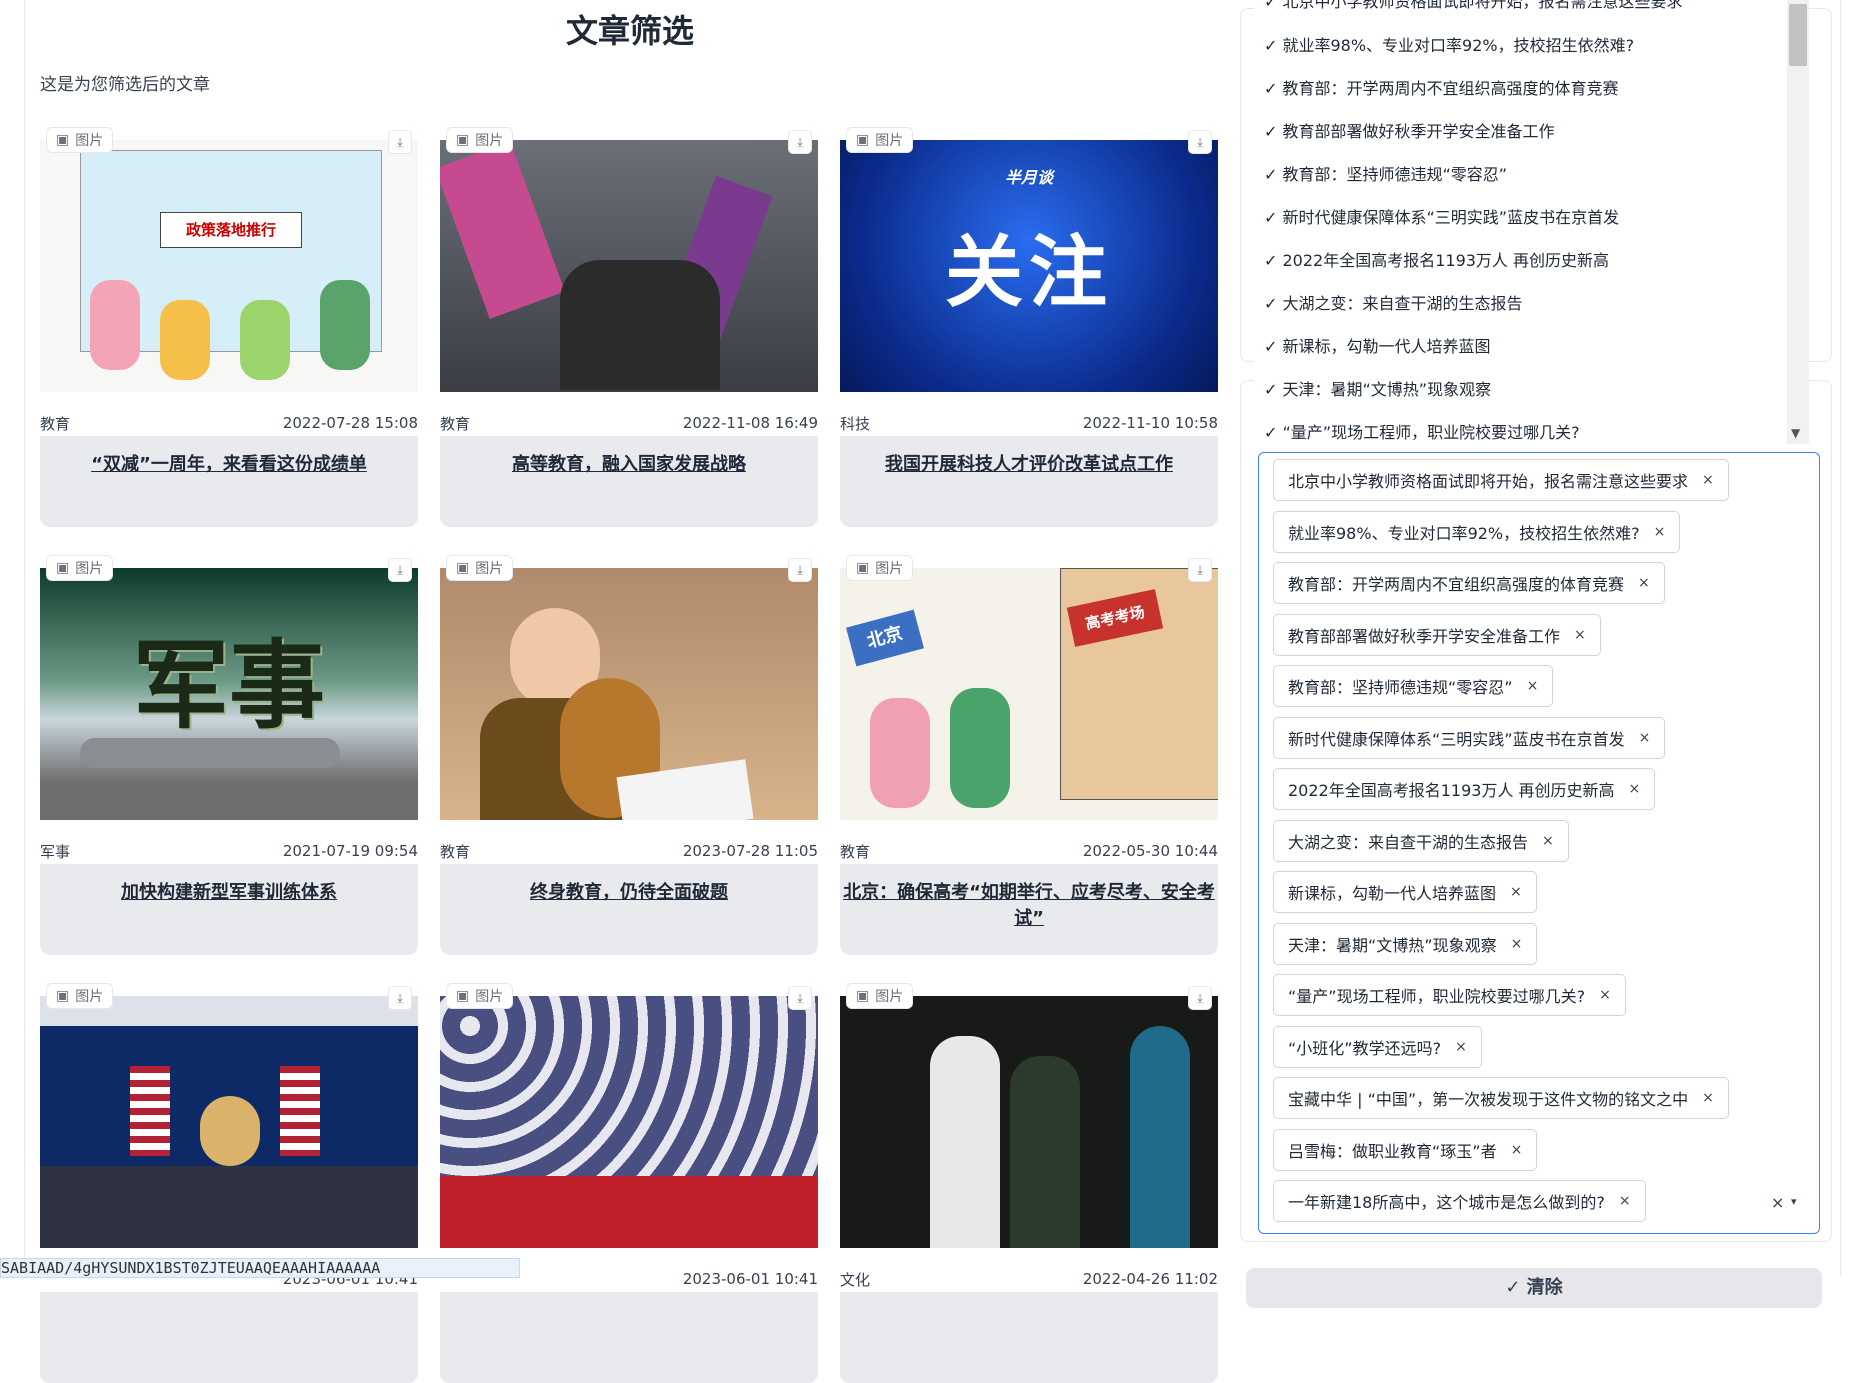 This screenshot has height=1383, width=1871. I want to click on dropdown-scrollbar: ▼, so click(1798, 222).